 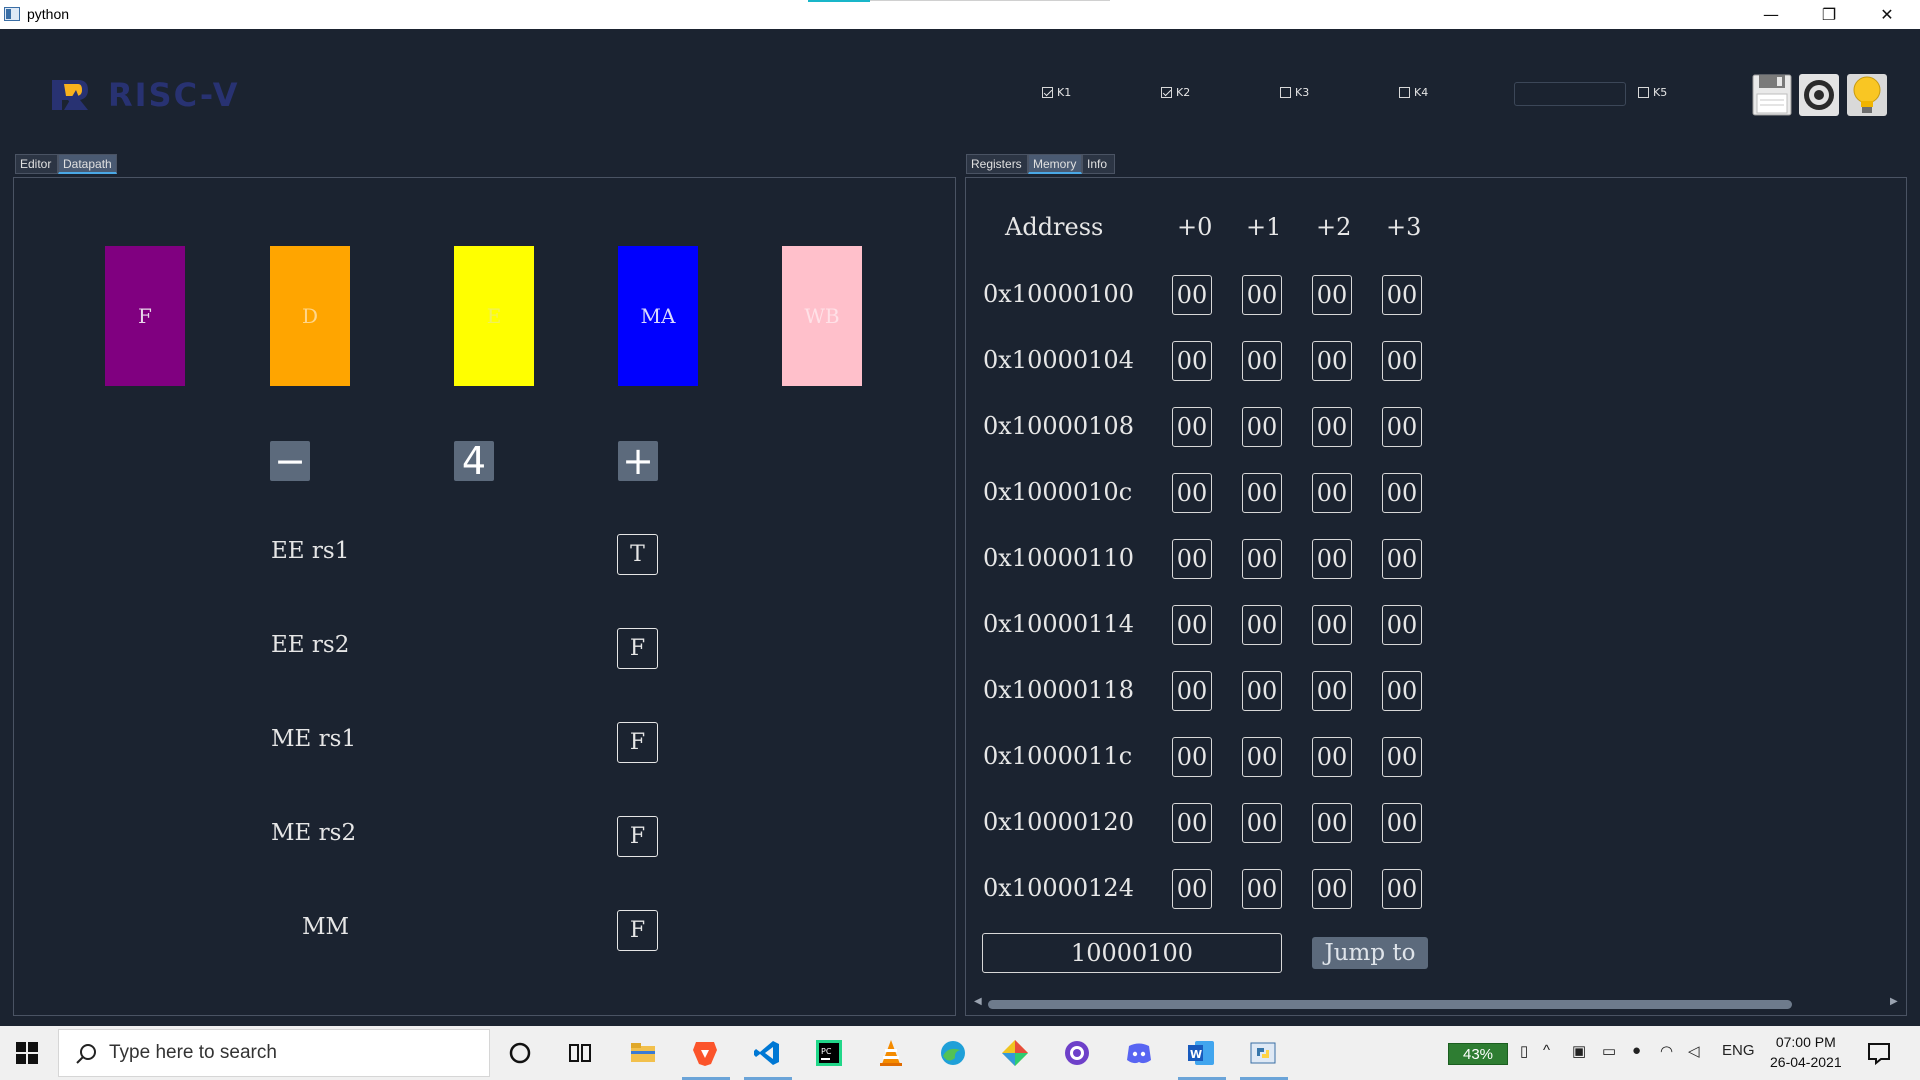 I want to click on chevron-up-icon: ^, so click(x=1546, y=1050).